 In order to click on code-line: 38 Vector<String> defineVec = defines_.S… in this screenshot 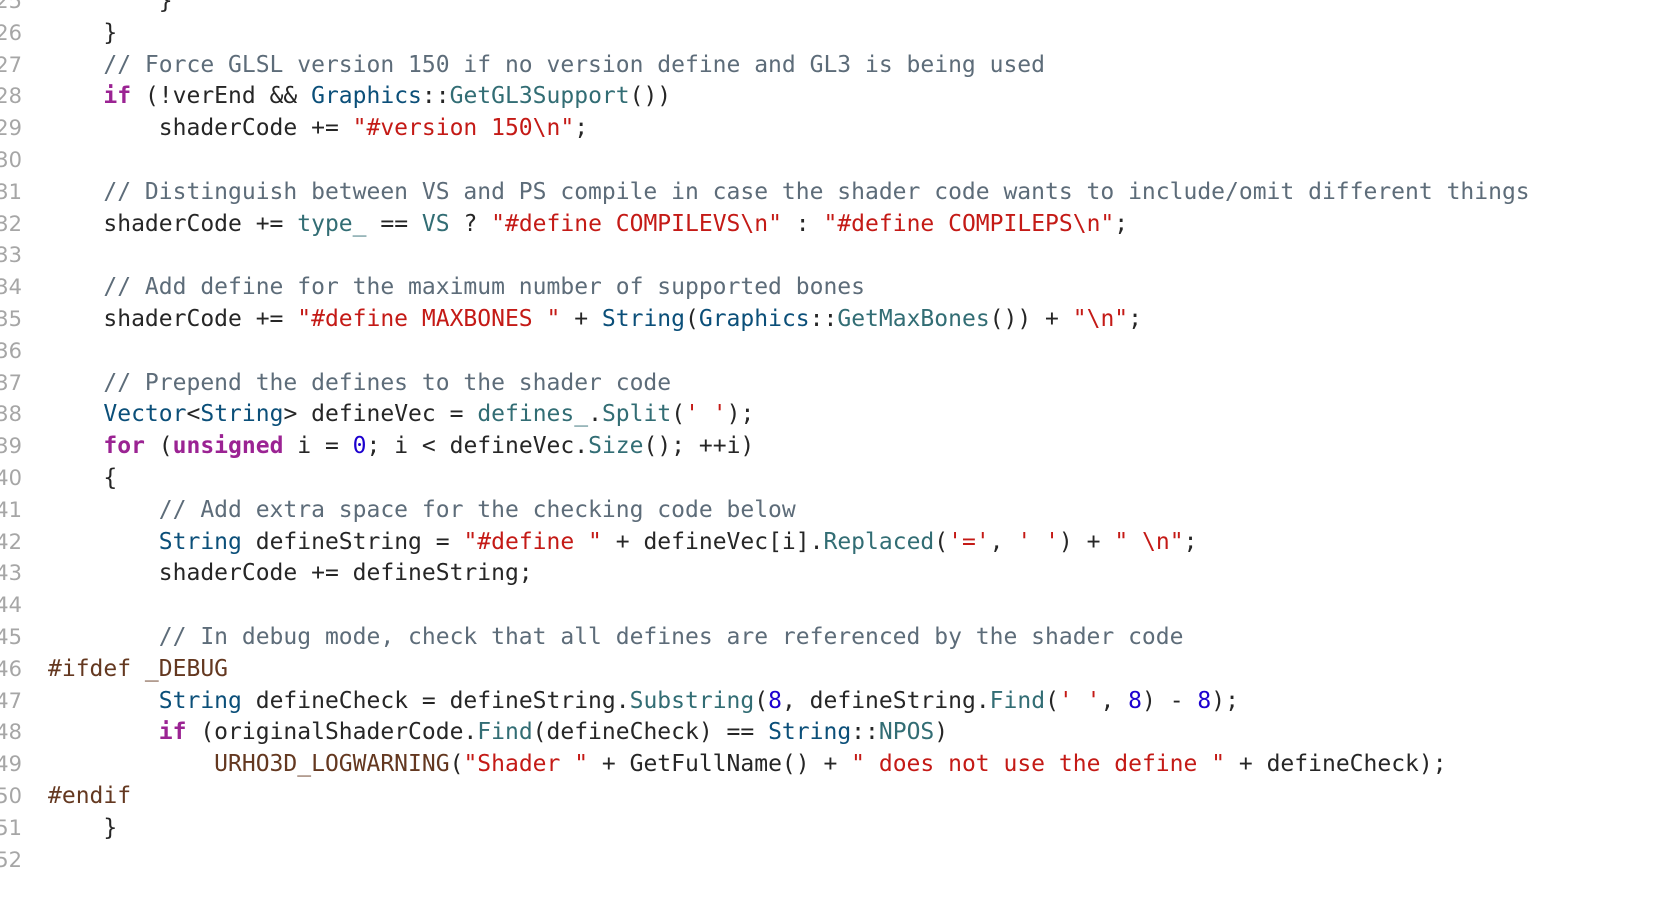, I will do `click(840, 414)`.